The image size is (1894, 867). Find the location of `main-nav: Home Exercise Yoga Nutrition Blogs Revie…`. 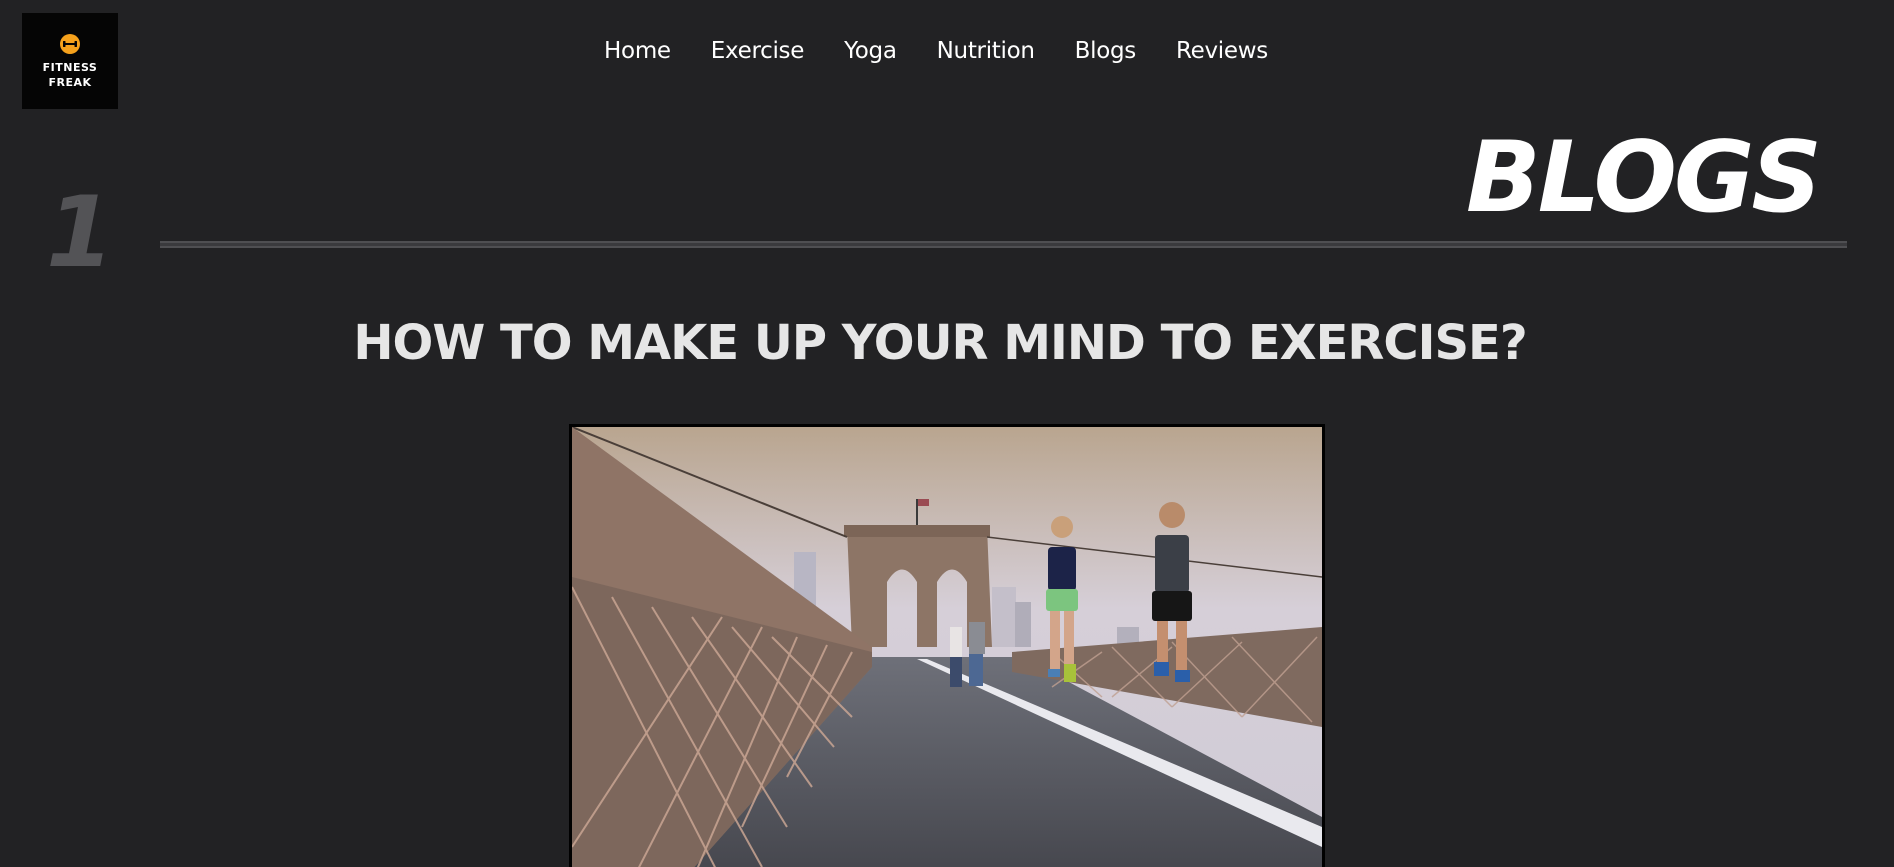

main-nav: Home Exercise Yoga Nutrition Blogs Revie… is located at coordinates (947, 51).